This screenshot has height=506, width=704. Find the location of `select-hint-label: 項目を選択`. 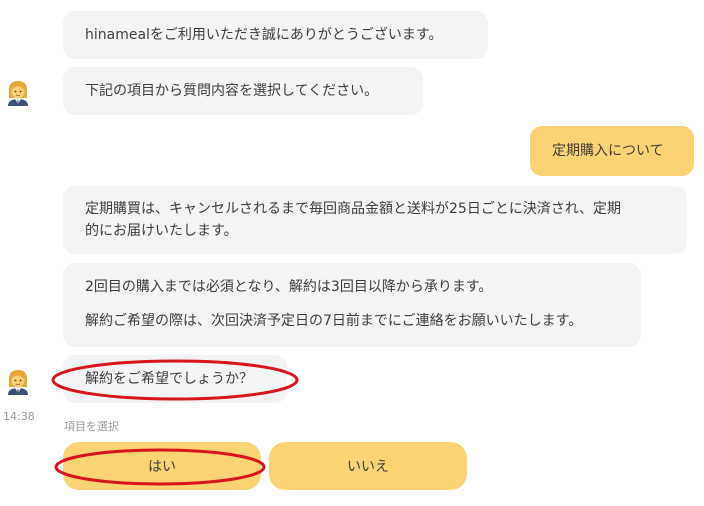

select-hint-label: 項目を選択 is located at coordinates (91, 426).